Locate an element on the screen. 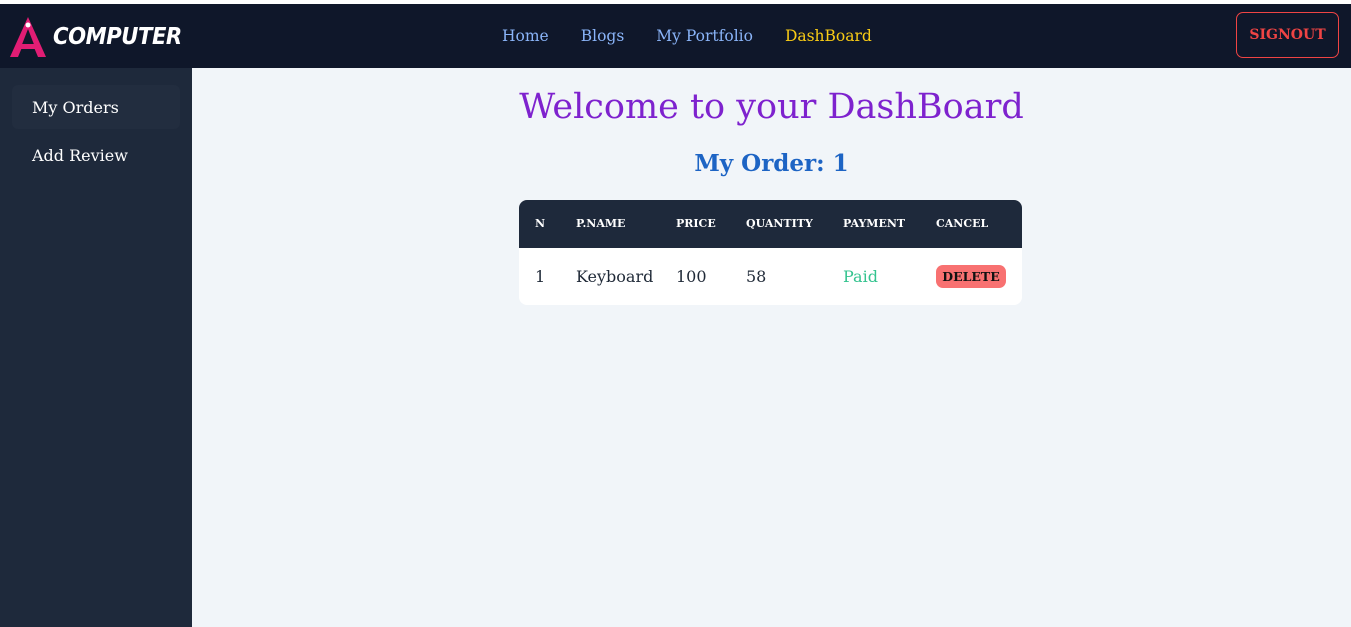 This screenshot has width=1351, height=627. table-header-row: N P.NAME PRICE QUANTITY PAYMENT CANCEL is located at coordinates (770, 224).